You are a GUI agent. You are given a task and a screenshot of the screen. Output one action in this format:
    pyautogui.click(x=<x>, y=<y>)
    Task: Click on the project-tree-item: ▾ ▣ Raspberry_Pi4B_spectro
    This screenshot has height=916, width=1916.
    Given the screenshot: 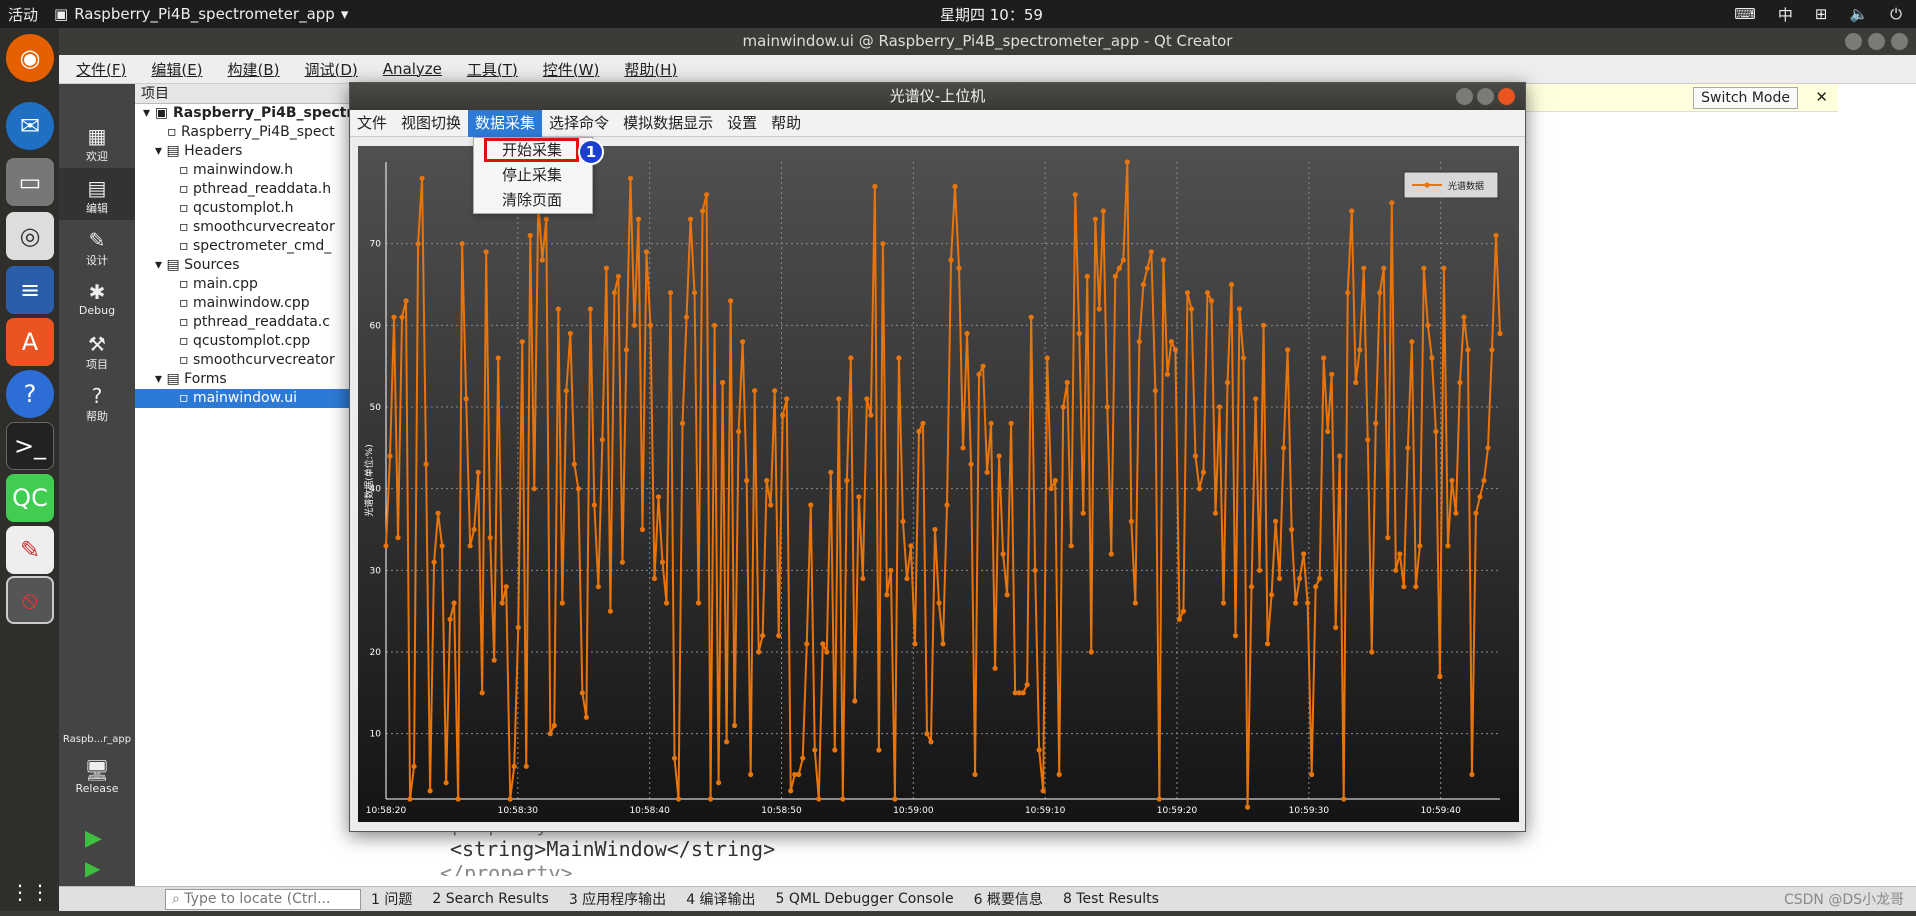 What is the action you would take?
    pyautogui.click(x=248, y=113)
    